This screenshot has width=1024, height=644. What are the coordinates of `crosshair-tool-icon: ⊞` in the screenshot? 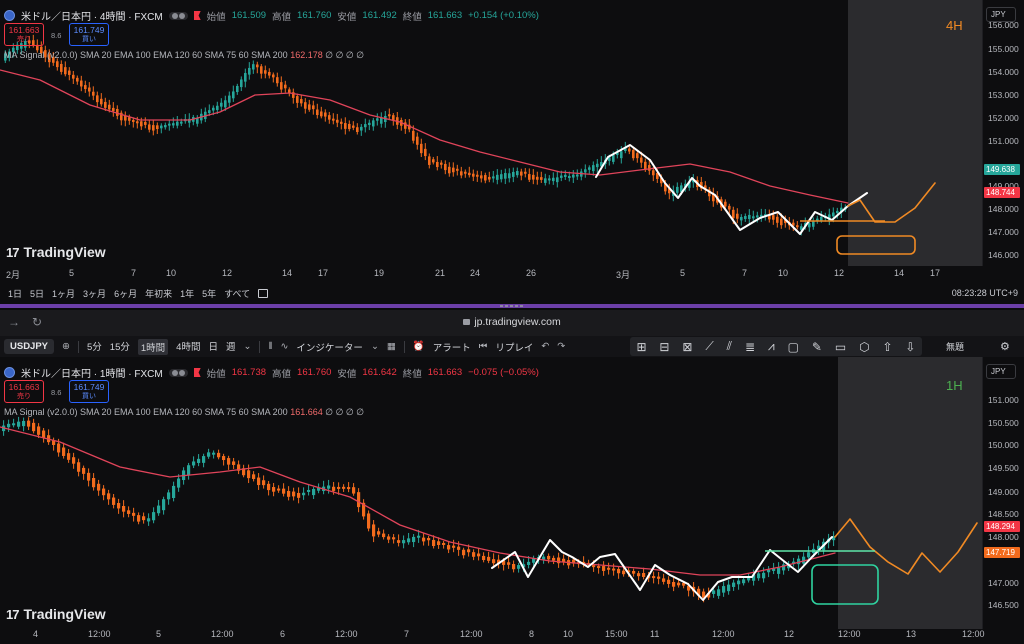 It's located at (641, 347).